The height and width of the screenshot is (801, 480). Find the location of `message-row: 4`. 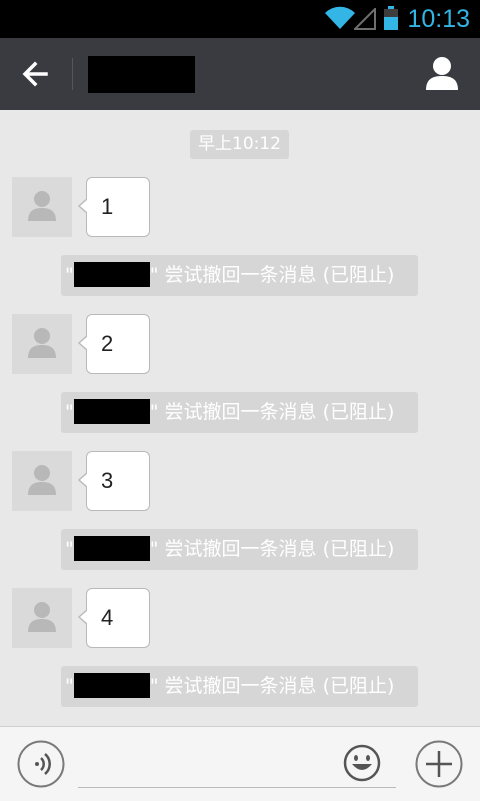

message-row: 4 is located at coordinates (240, 619).